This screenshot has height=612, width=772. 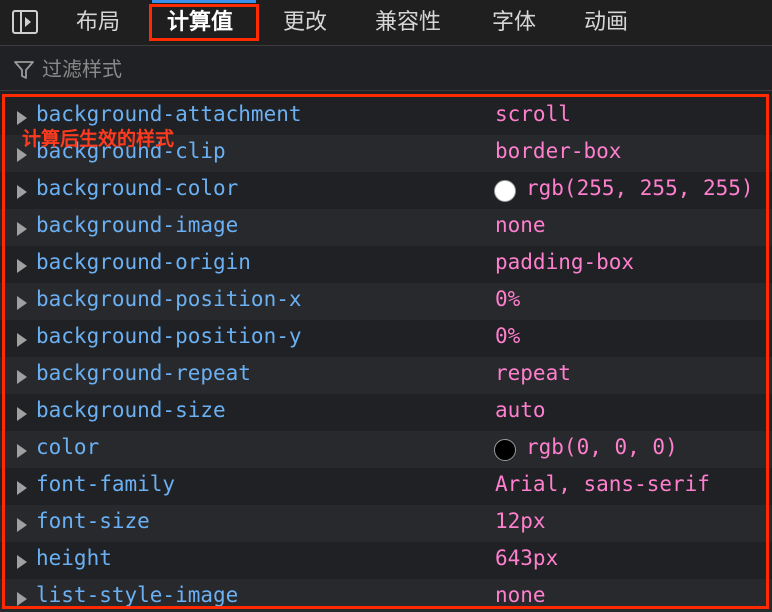 What do you see at coordinates (533, 114) in the screenshot?
I see `property-value: scroll` at bounding box center [533, 114].